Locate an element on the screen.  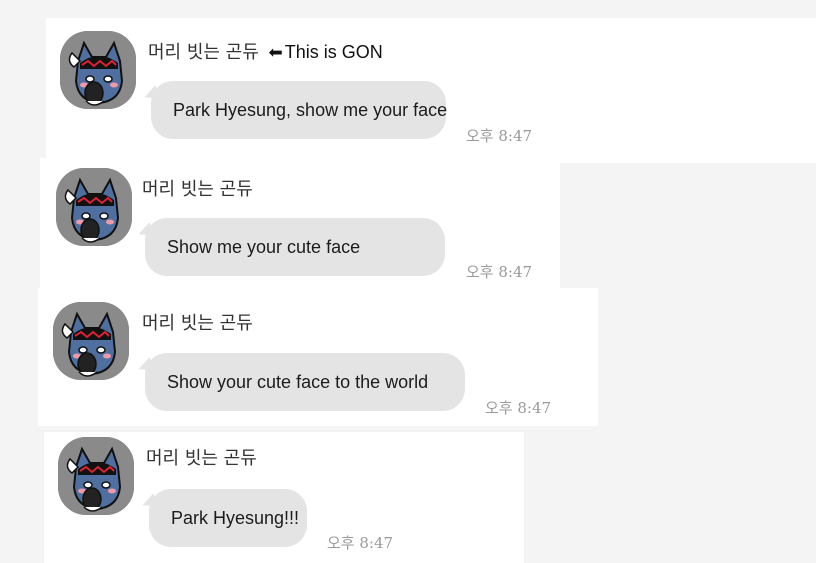
message-bubble: Show me your cute face is located at coordinates (295, 247).